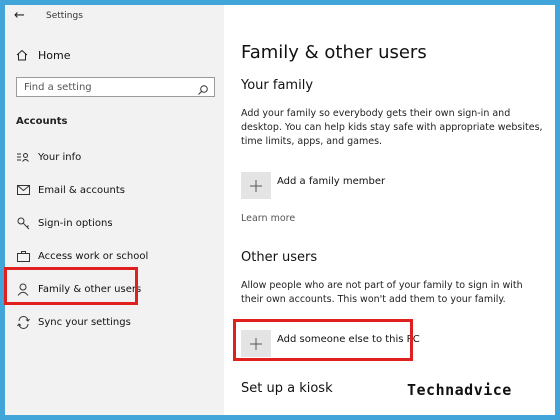  Describe the element at coordinates (268, 218) in the screenshot. I see `learn-more-link: Learn more` at that location.